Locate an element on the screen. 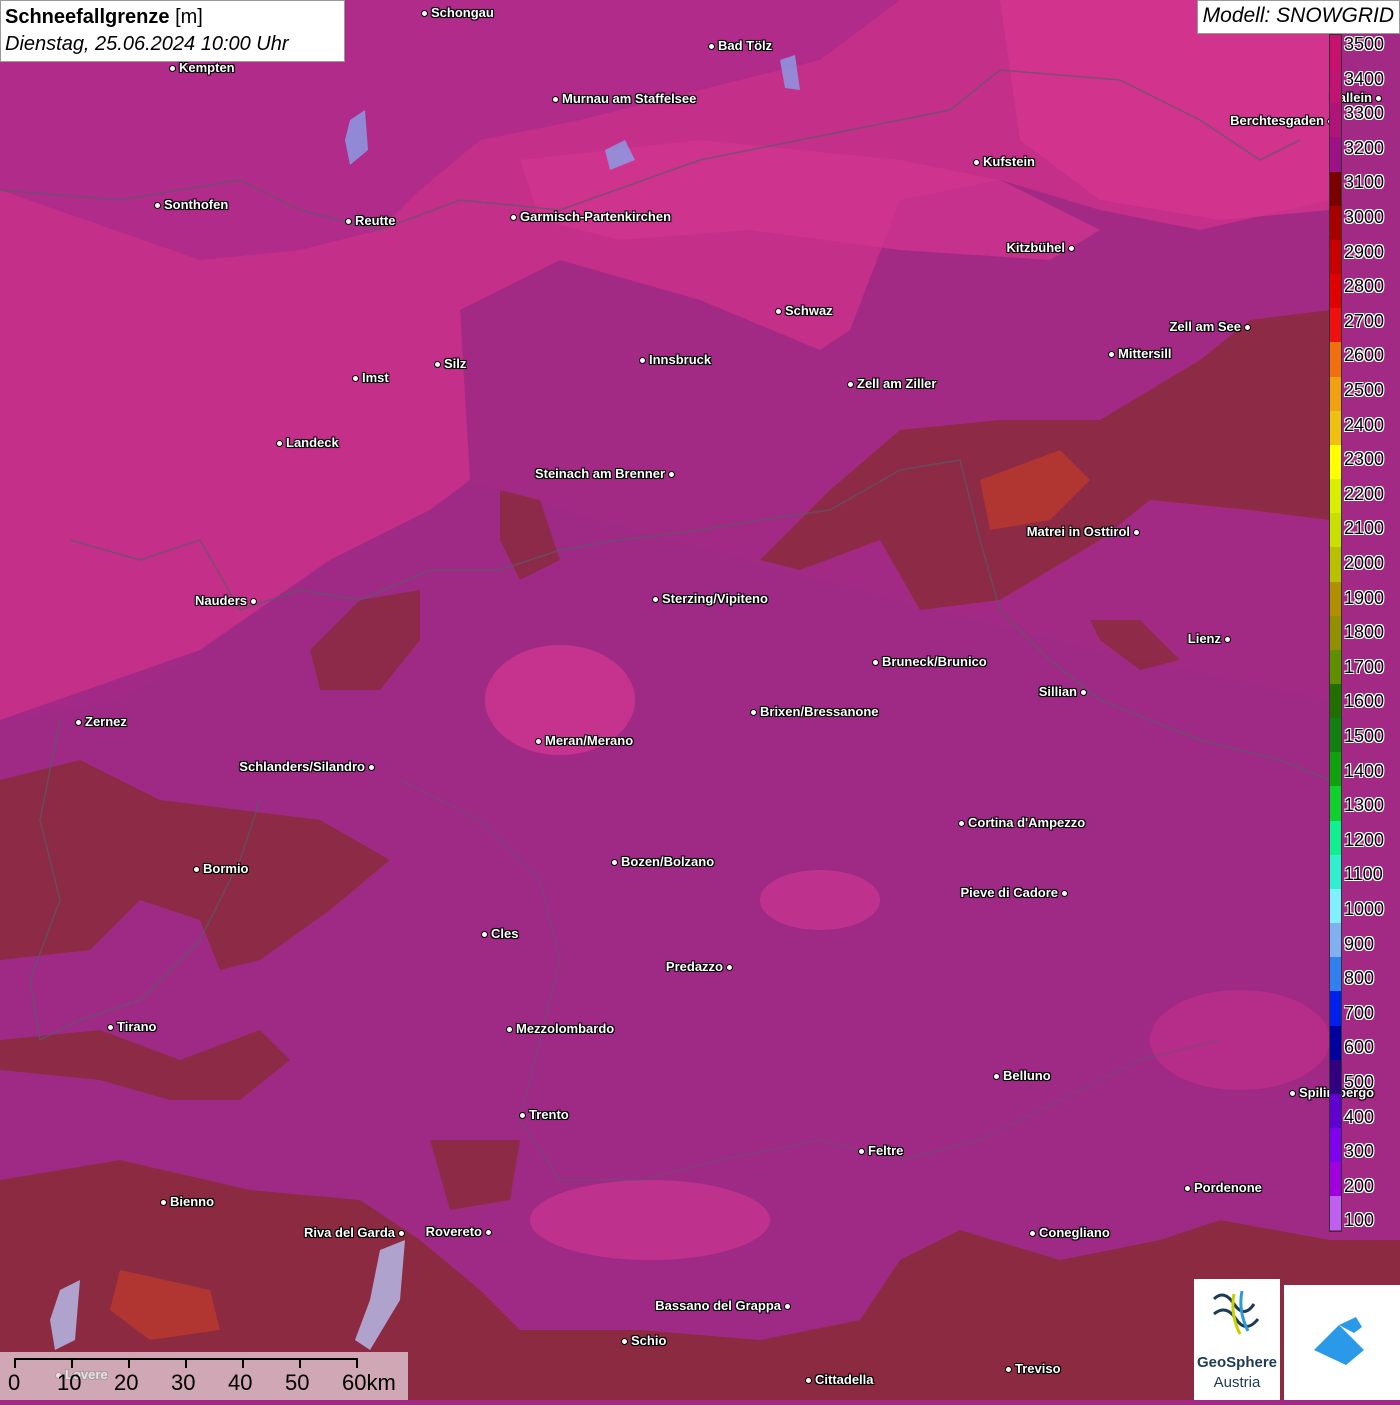  city-label: Mezzolombardo is located at coordinates (565, 1028).